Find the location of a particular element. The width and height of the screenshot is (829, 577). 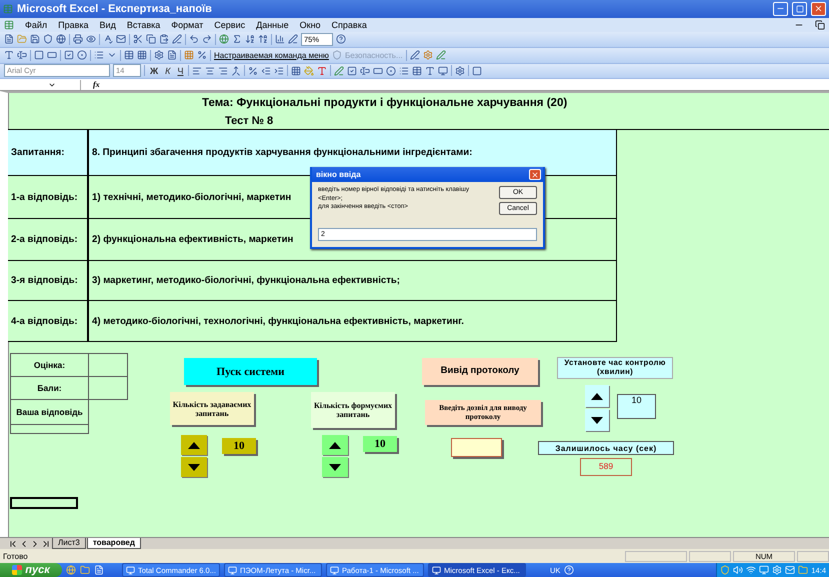

menu-item: Сервис is located at coordinates (230, 25).